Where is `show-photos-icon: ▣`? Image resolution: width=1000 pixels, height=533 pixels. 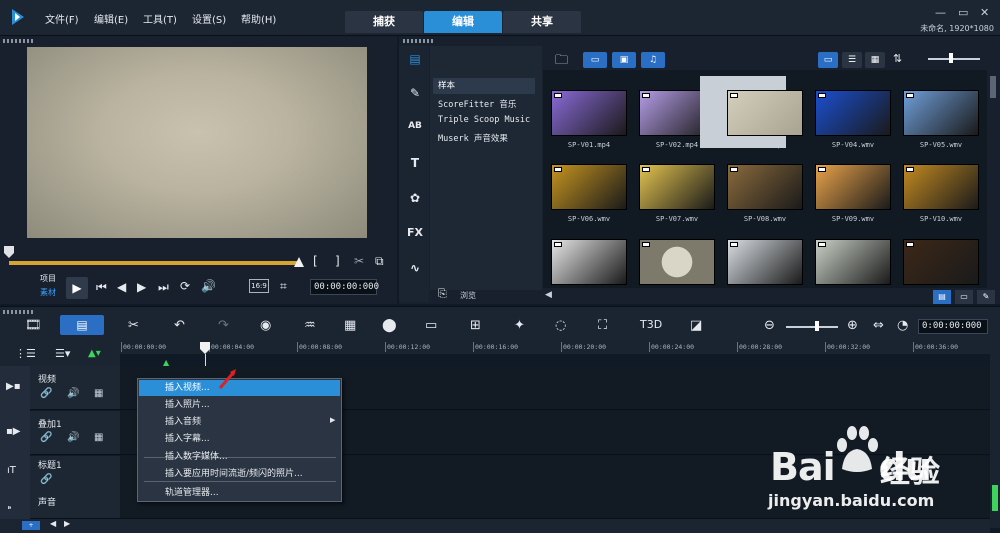
show-photos-icon: ▣ is located at coordinates (624, 60).